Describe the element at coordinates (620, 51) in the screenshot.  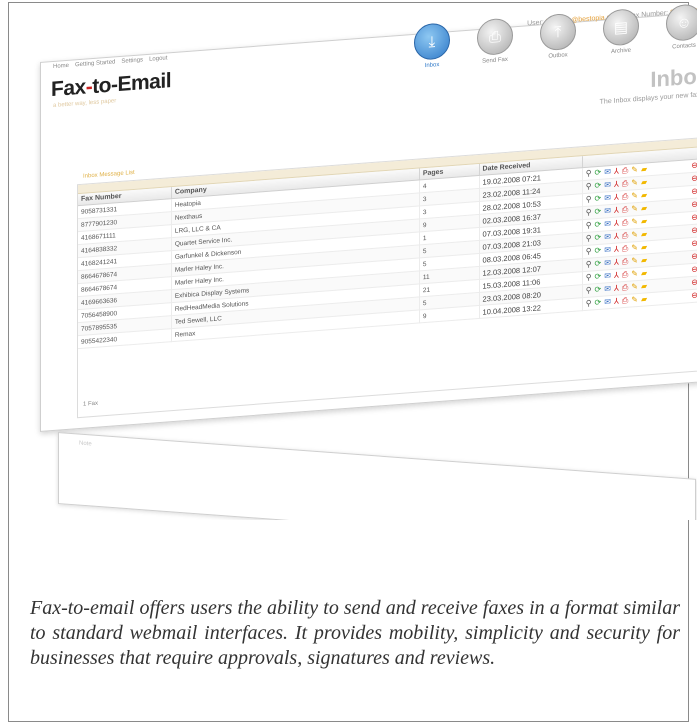
I see `toolbar-button-label: Archive` at that location.